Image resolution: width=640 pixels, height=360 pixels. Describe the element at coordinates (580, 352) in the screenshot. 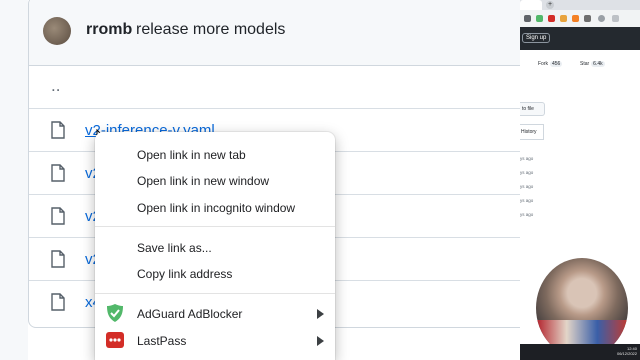

I see `taskbar: 12:40 06/12/2022` at that location.